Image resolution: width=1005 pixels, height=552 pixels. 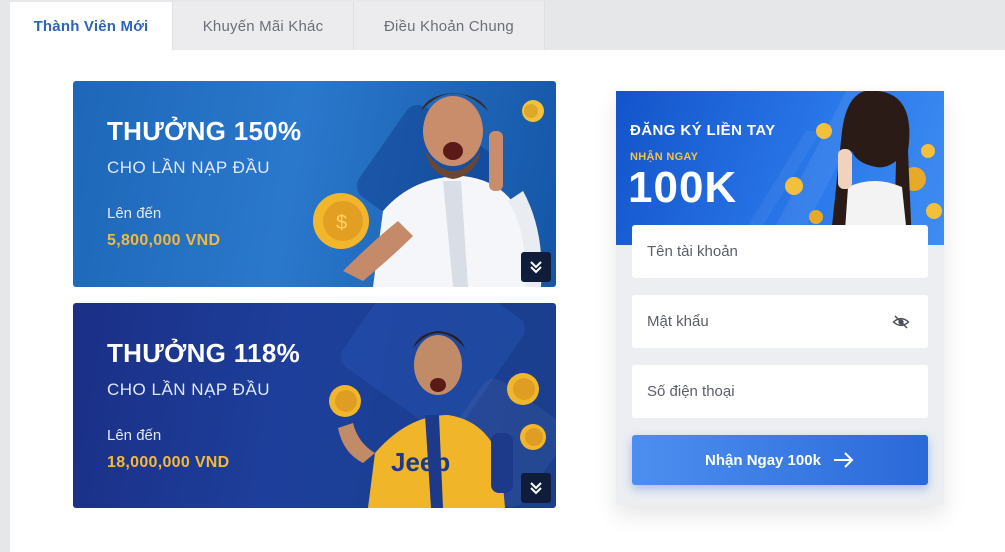 What do you see at coordinates (204, 131) in the screenshot?
I see `banner-title: THƯỞNG 150%` at bounding box center [204, 131].